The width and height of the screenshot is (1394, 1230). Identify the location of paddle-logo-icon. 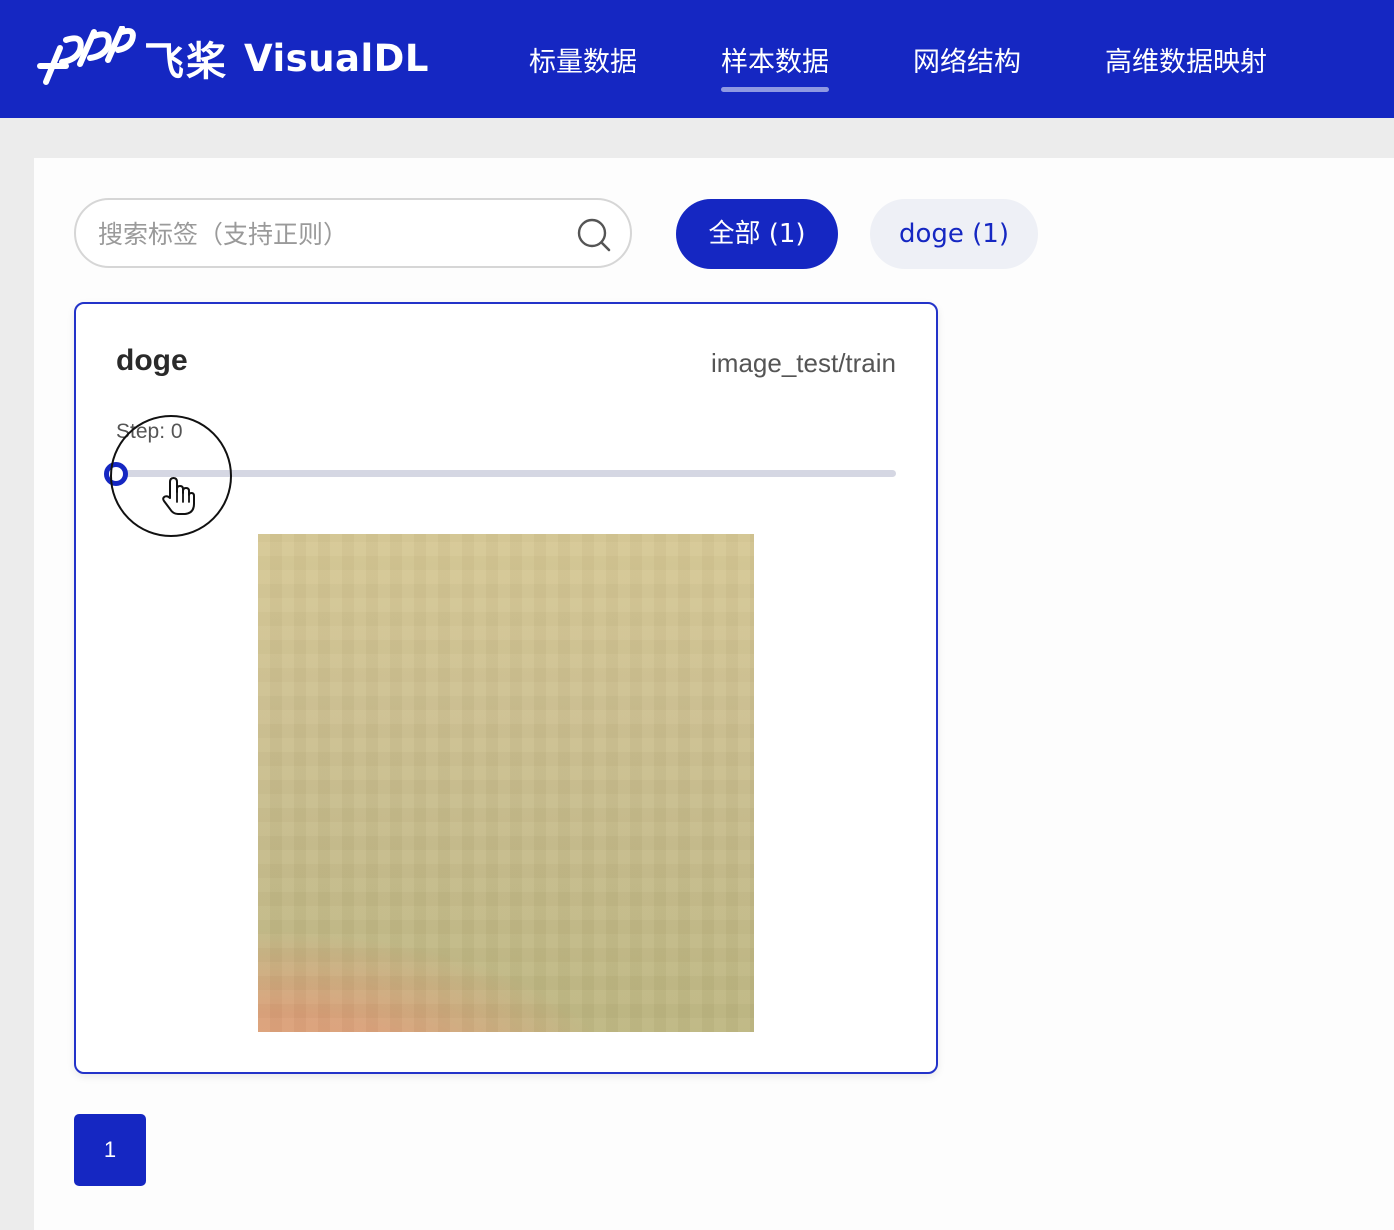
(86, 55).